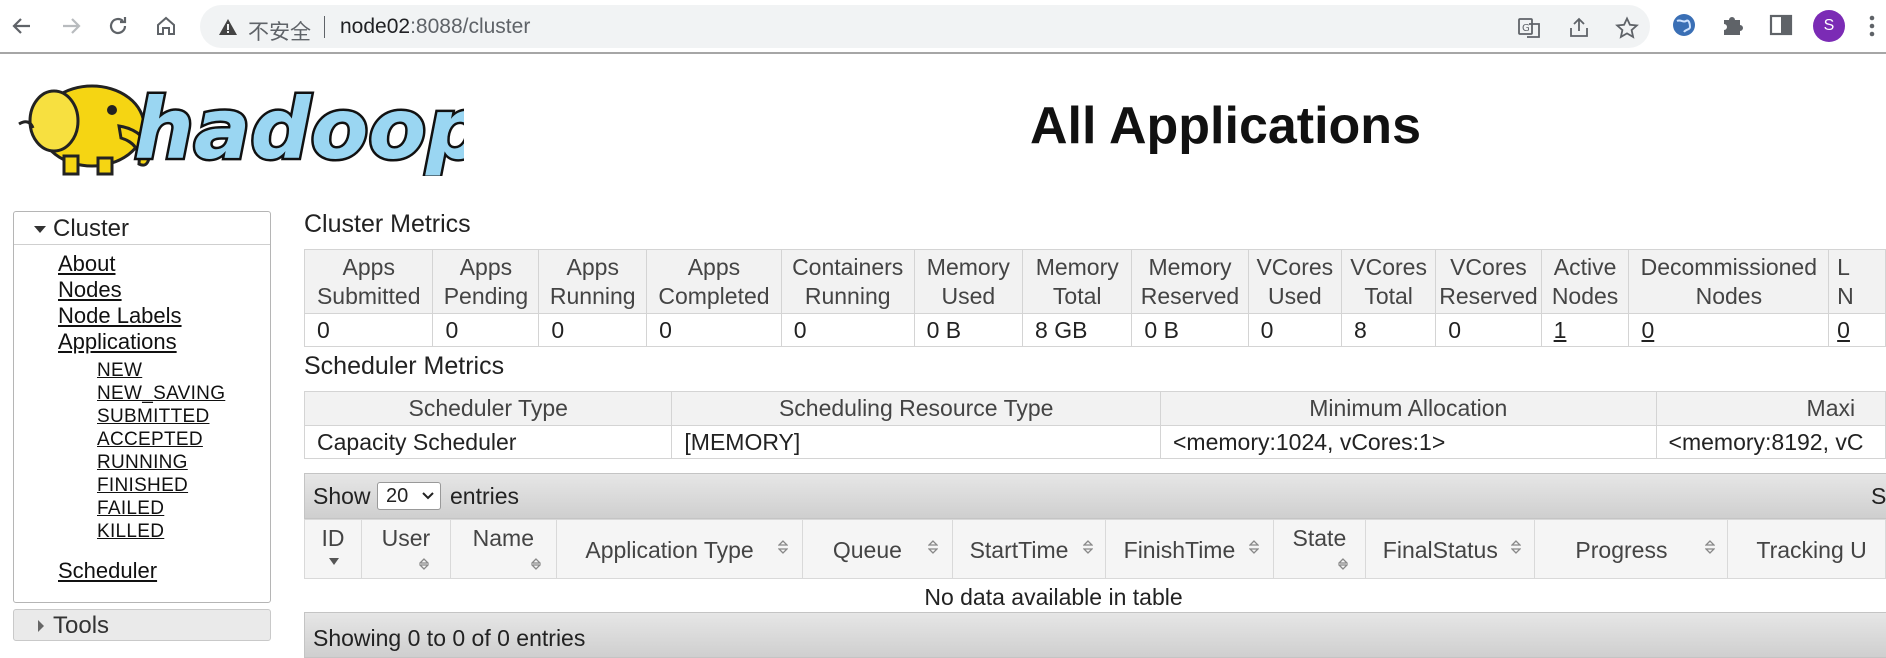  Describe the element at coordinates (1627, 28) in the screenshot. I see `star-icon` at that location.